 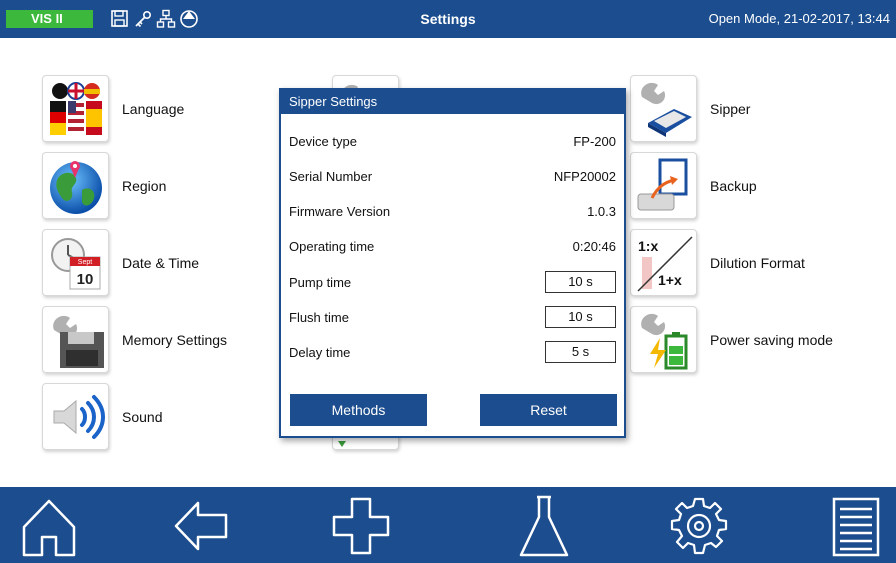 What do you see at coordinates (323, 141) in the screenshot?
I see `device-type-label: Device type` at bounding box center [323, 141].